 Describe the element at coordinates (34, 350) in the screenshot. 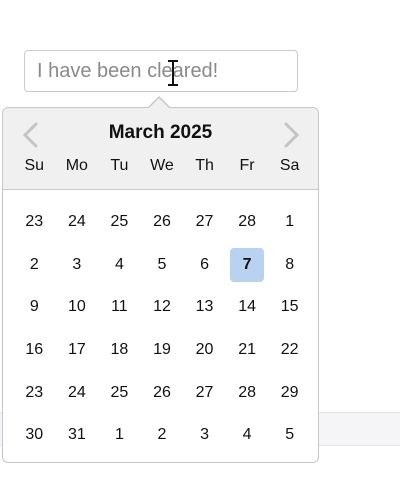

I see `day-cell: 16` at that location.